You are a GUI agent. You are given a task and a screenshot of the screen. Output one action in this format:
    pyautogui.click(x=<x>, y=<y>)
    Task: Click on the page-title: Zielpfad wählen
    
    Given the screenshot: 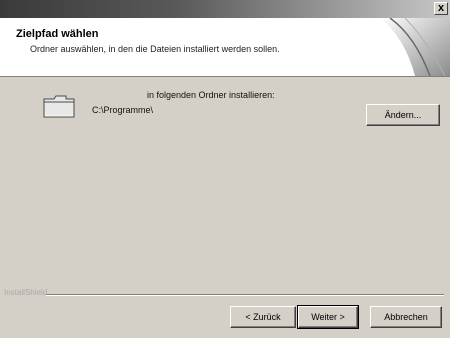 What is the action you would take?
    pyautogui.click(x=57, y=34)
    